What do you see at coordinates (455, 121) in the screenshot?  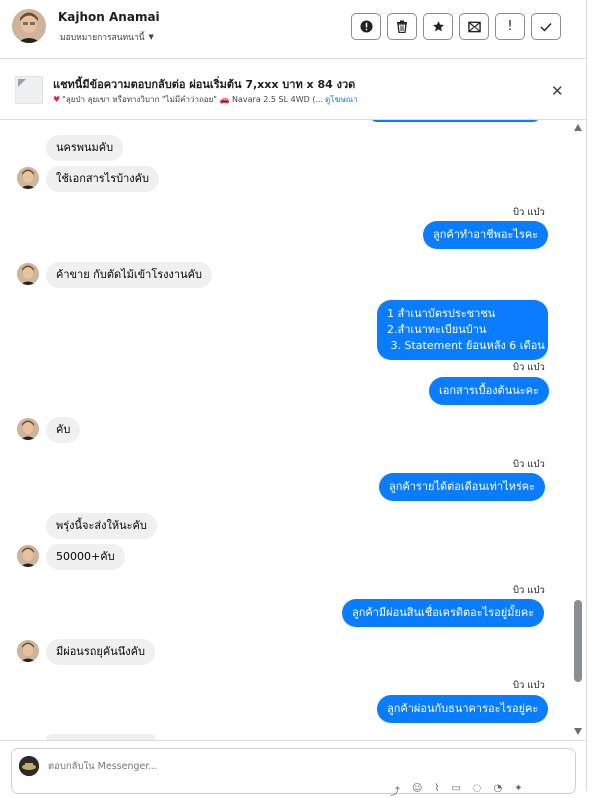 I see `message-bubble-out` at bounding box center [455, 121].